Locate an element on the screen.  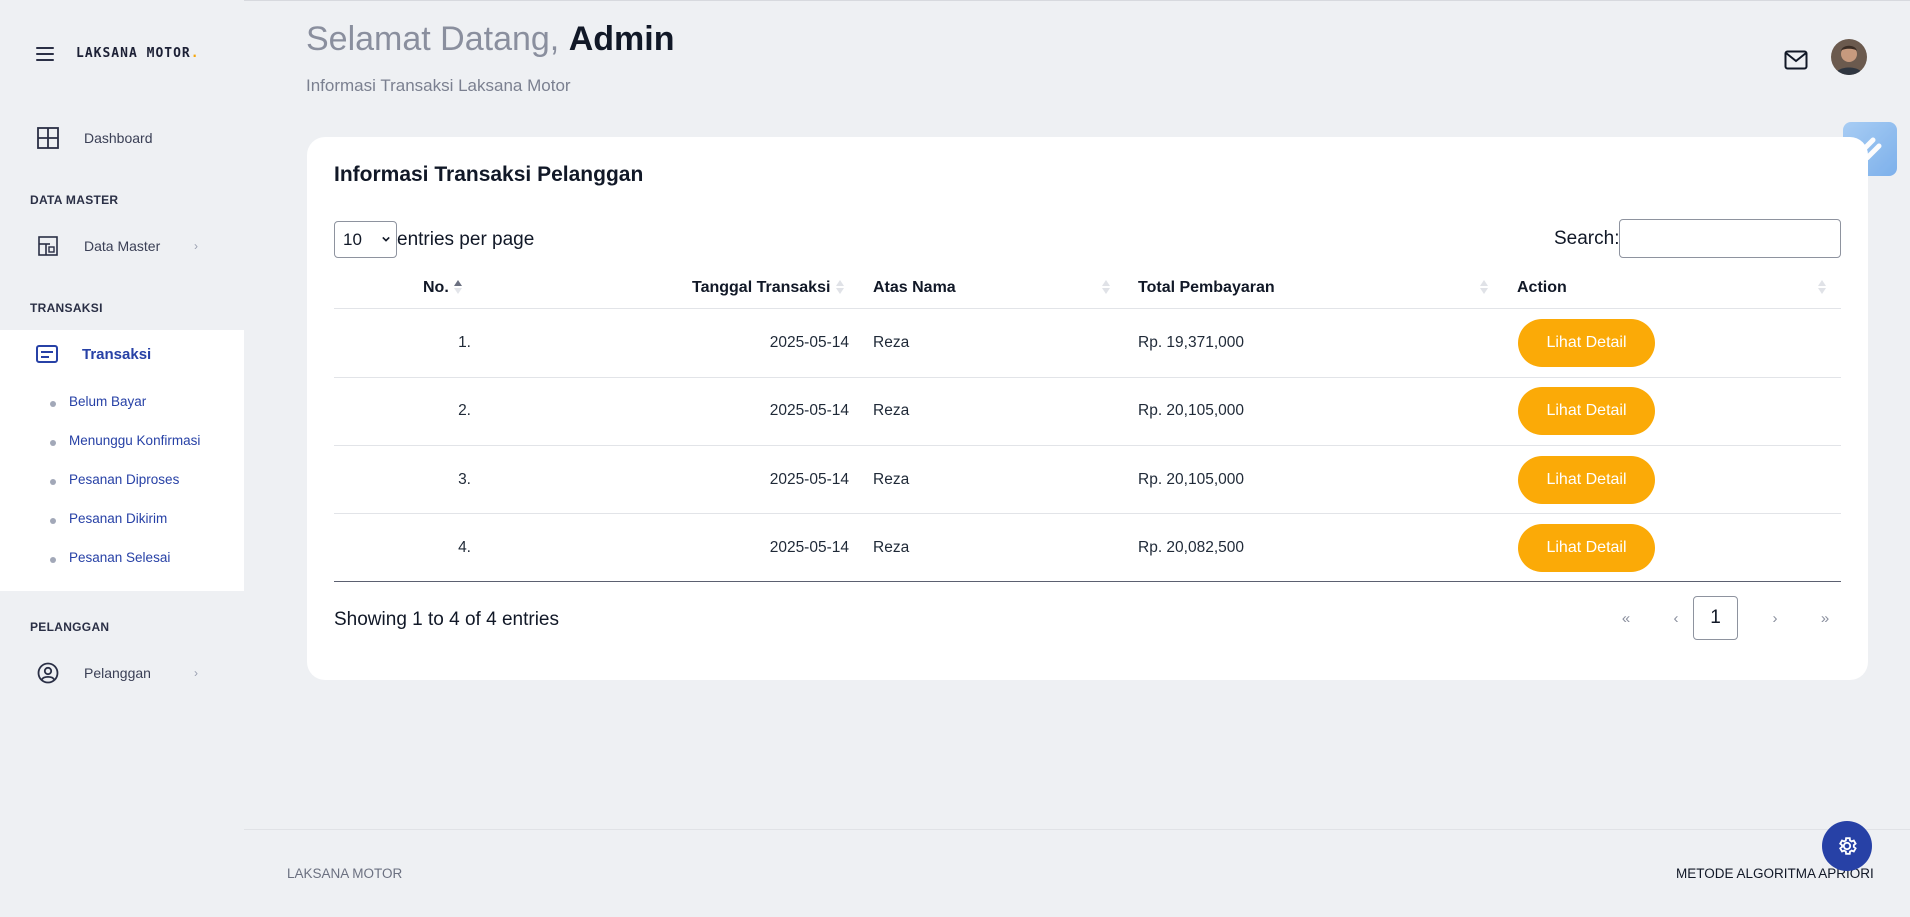
submenu-label: Pesanan Diproses is located at coordinates (124, 479).